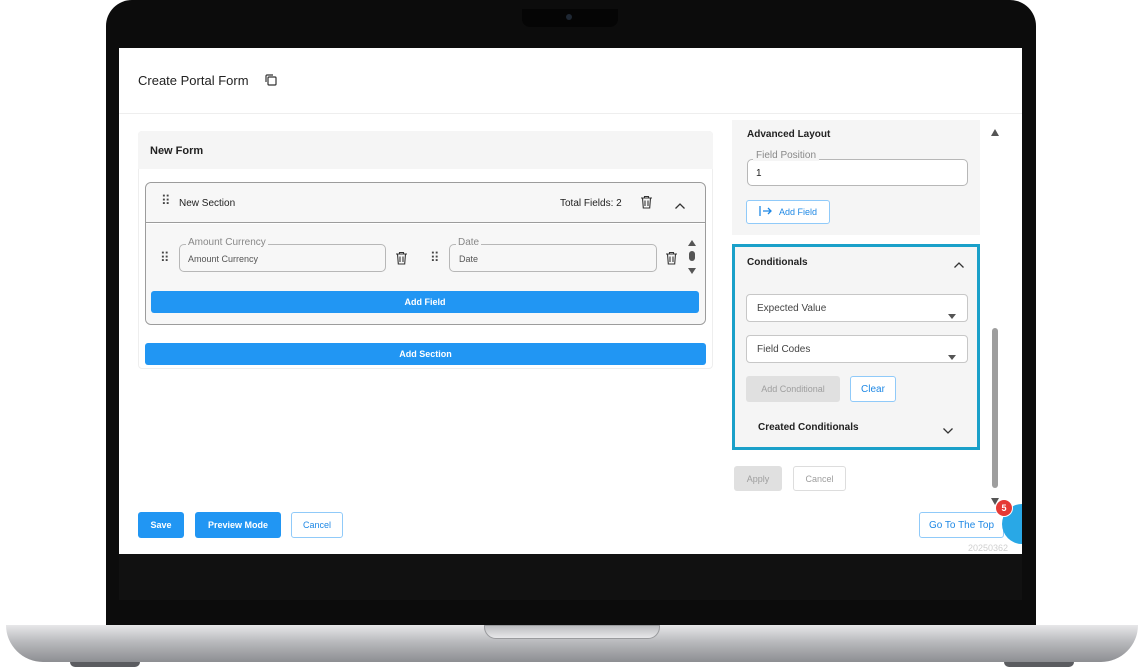 This screenshot has height=669, width=1144. Describe the element at coordinates (873, 389) in the screenshot. I see `clear-button: Clear` at that location.